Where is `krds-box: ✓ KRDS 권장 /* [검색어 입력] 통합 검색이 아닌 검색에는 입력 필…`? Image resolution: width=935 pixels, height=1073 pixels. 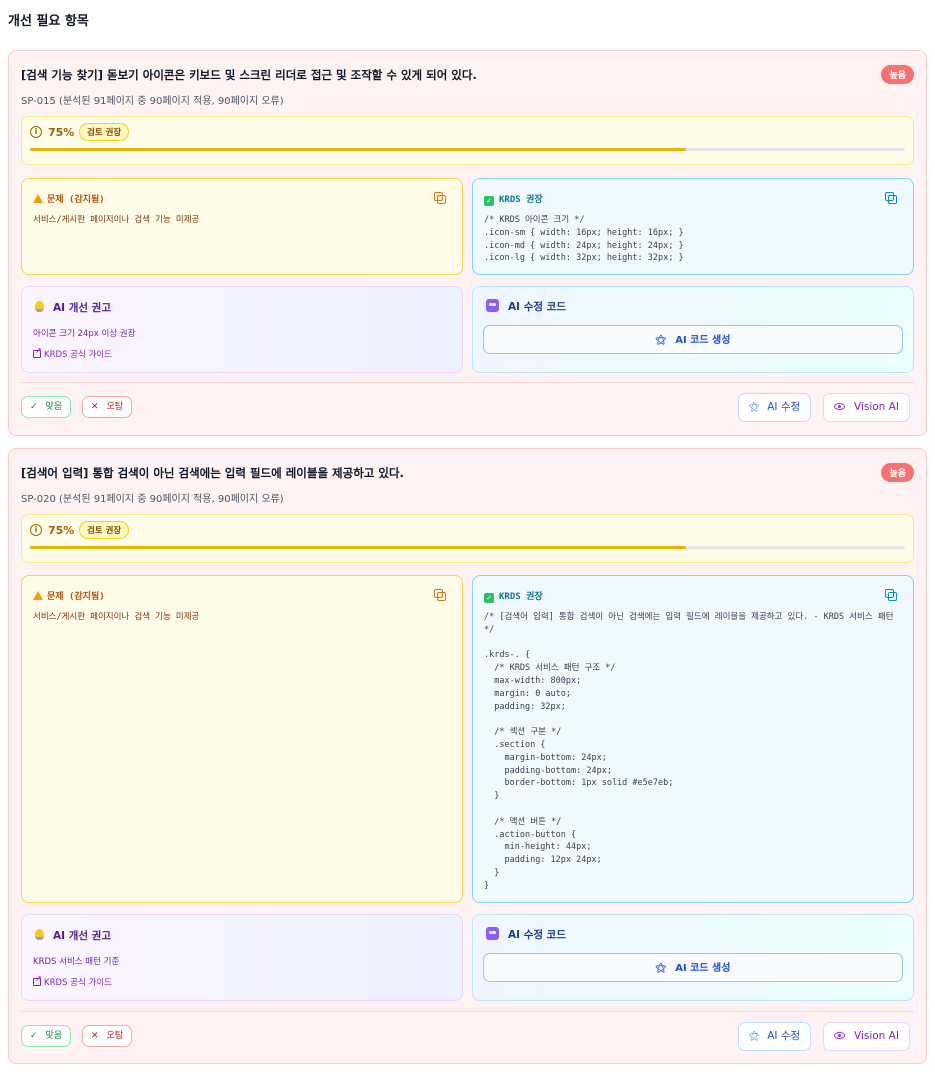
krds-box: ✓ KRDS 권장 /* [검색어 입력] 통합 검색이 아닌 검색에는 입력 필… is located at coordinates (693, 739).